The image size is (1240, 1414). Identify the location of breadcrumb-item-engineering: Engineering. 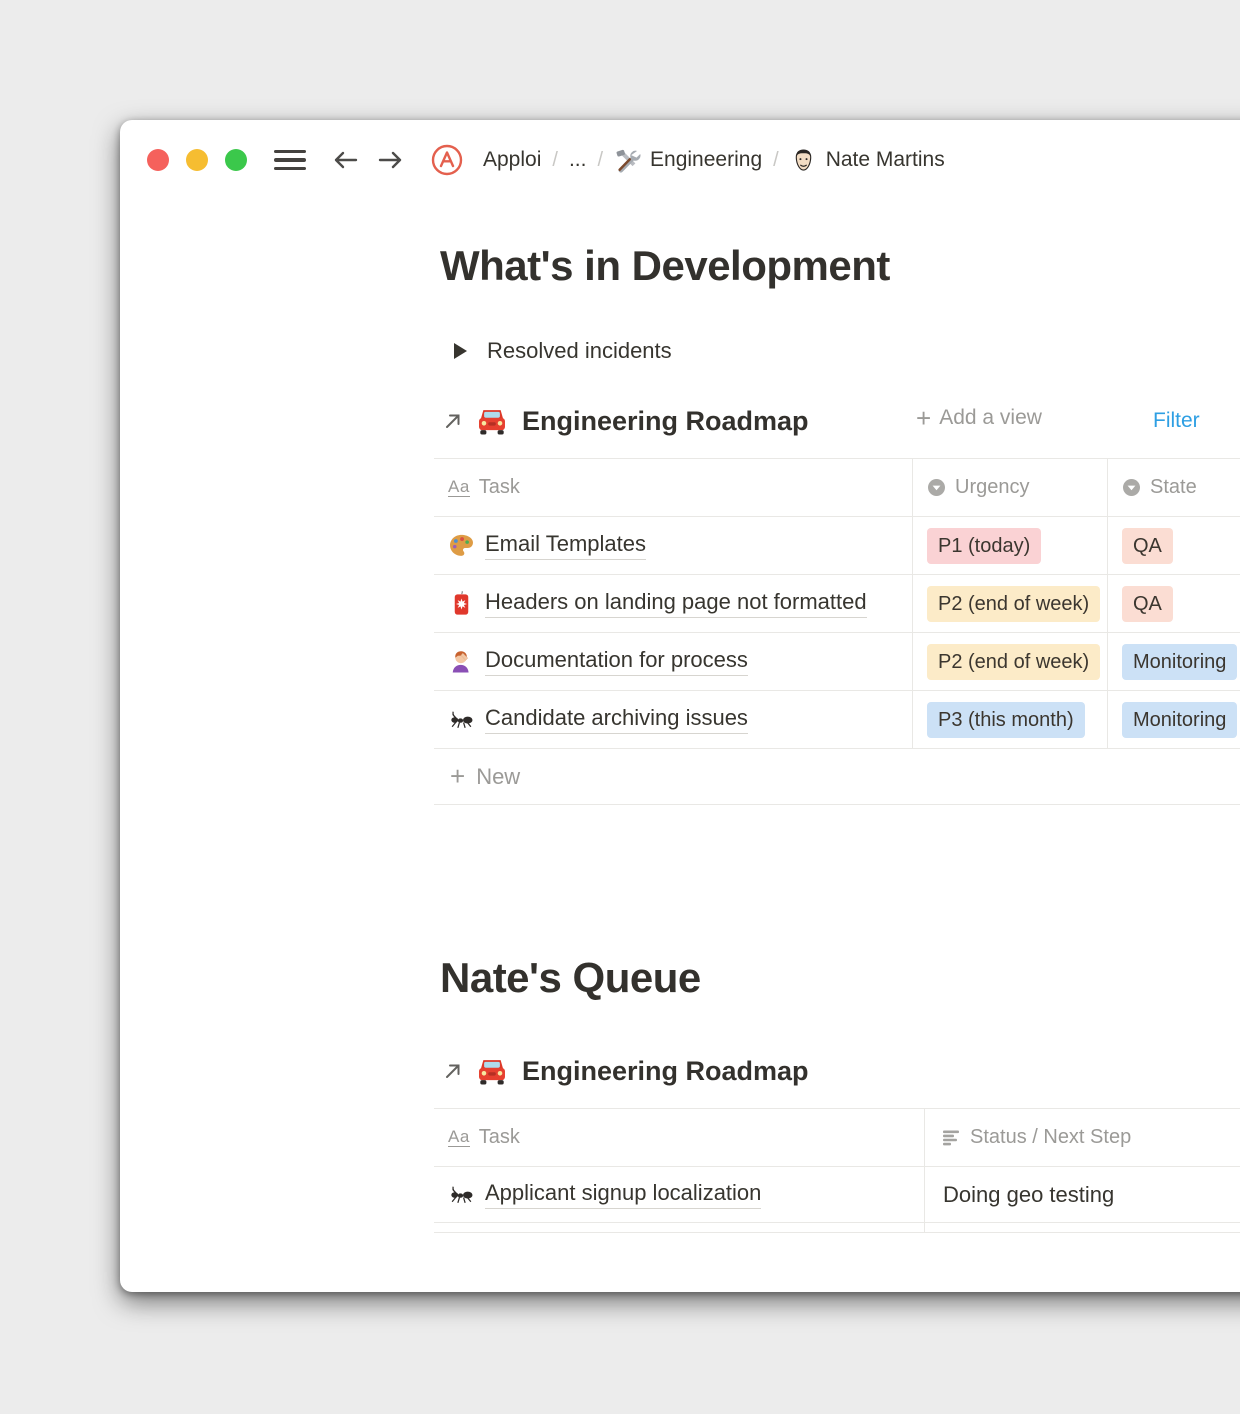
(706, 160).